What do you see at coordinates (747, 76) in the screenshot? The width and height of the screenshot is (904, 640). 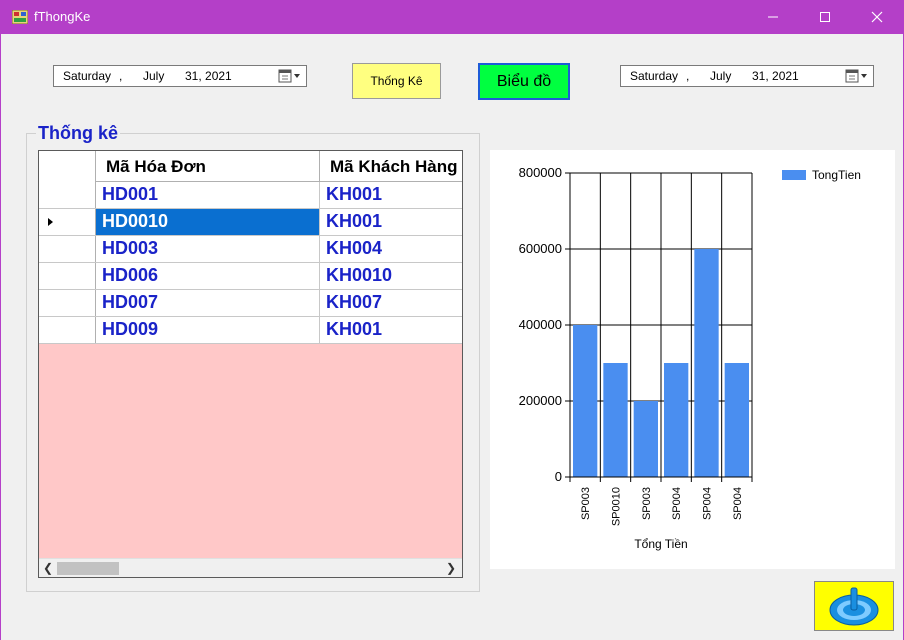 I see `date-to-picker: Saturday , July 31, 2021` at bounding box center [747, 76].